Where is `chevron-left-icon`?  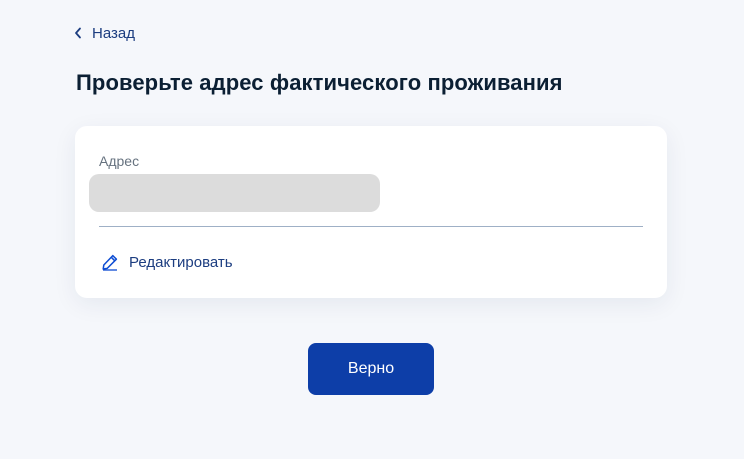
chevron-left-icon is located at coordinates (79, 33).